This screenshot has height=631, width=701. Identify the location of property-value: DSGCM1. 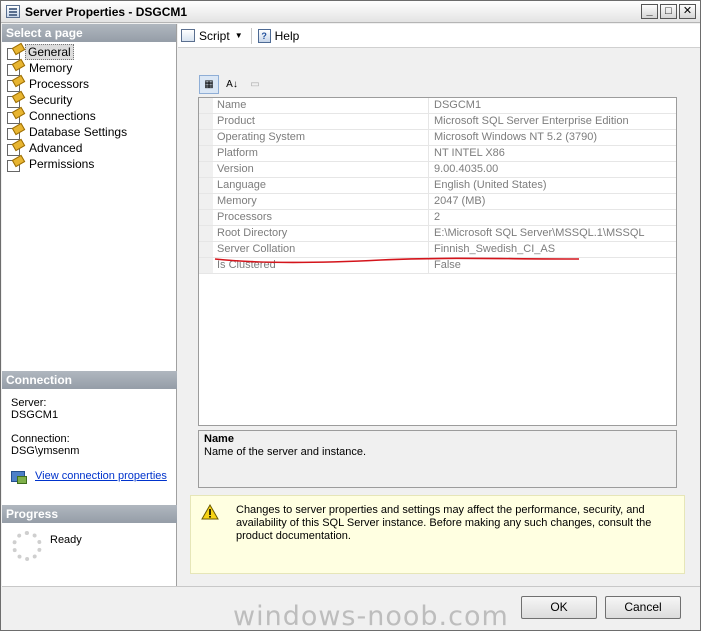
(552, 105).